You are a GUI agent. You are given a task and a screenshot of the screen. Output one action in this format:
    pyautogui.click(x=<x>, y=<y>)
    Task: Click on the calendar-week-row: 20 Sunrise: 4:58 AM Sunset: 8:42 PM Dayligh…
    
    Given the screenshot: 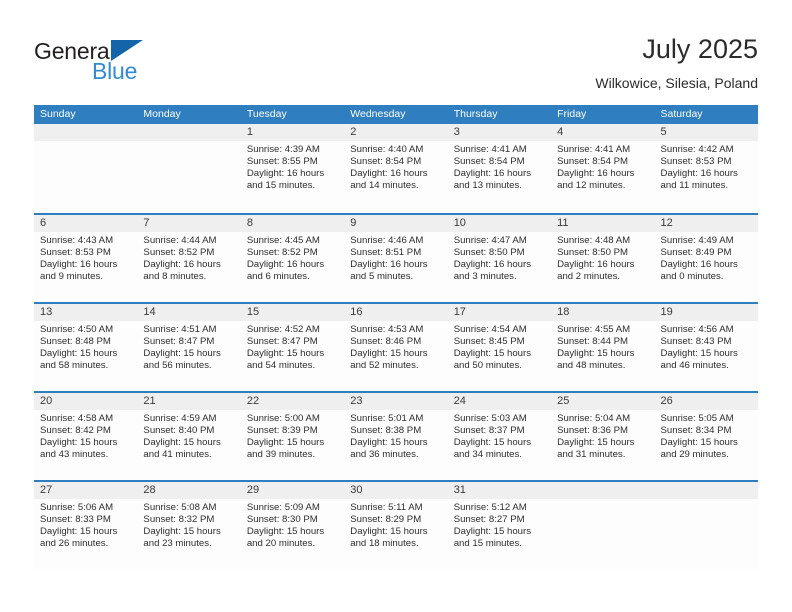 What is the action you would take?
    pyautogui.click(x=396, y=435)
    